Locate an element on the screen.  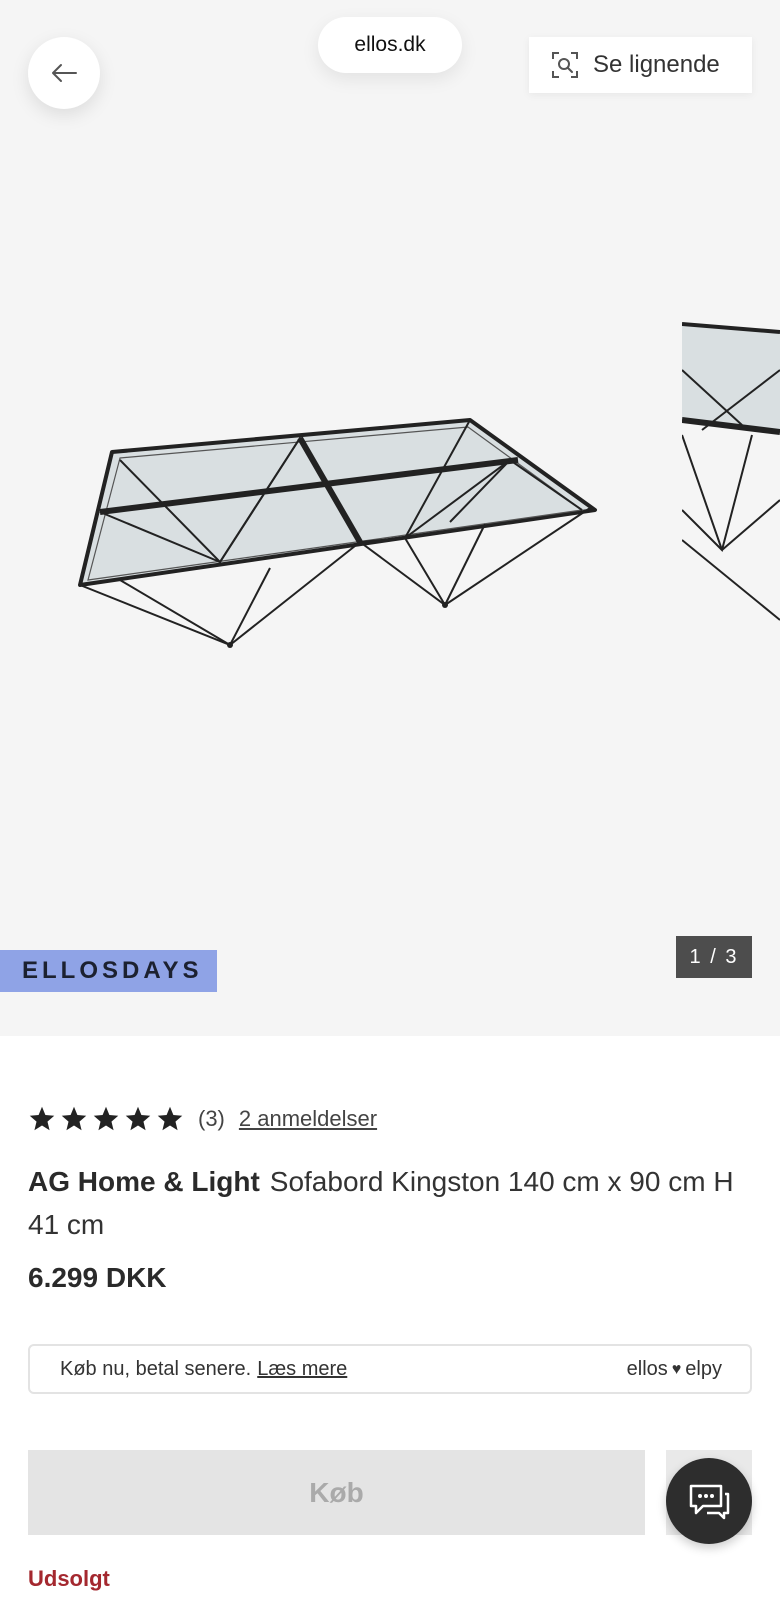
arrow-left-icon is located at coordinates (64, 73).